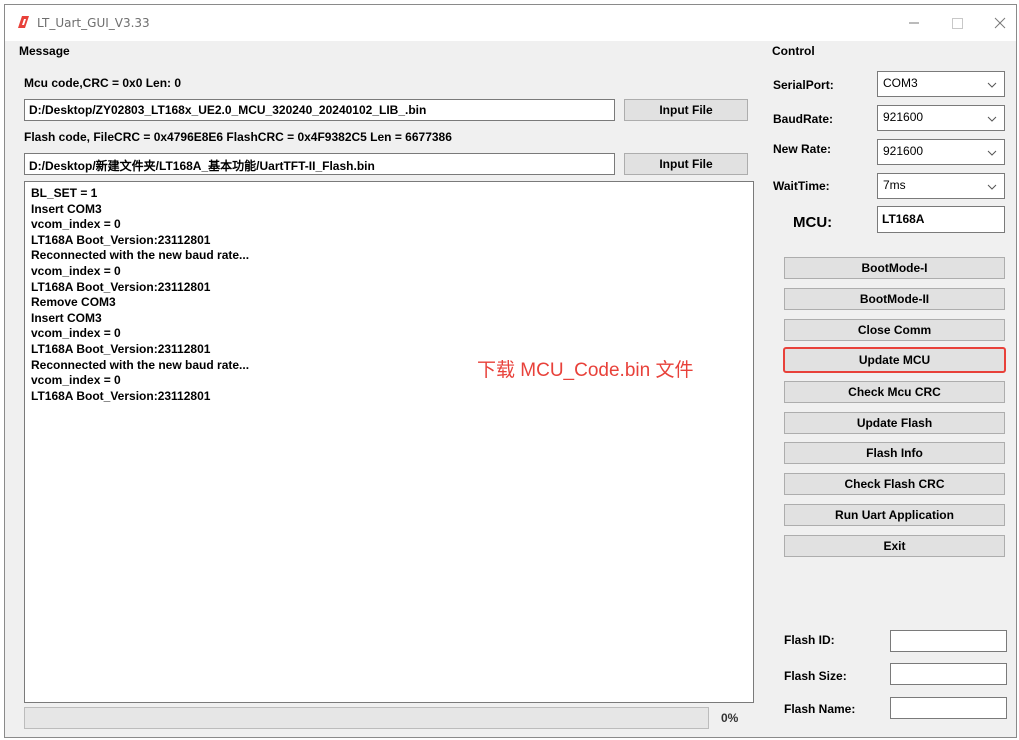 The height and width of the screenshot is (740, 1019). What do you see at coordinates (803, 119) in the screenshot?
I see `baud-rate-label: BaudRate:` at bounding box center [803, 119].